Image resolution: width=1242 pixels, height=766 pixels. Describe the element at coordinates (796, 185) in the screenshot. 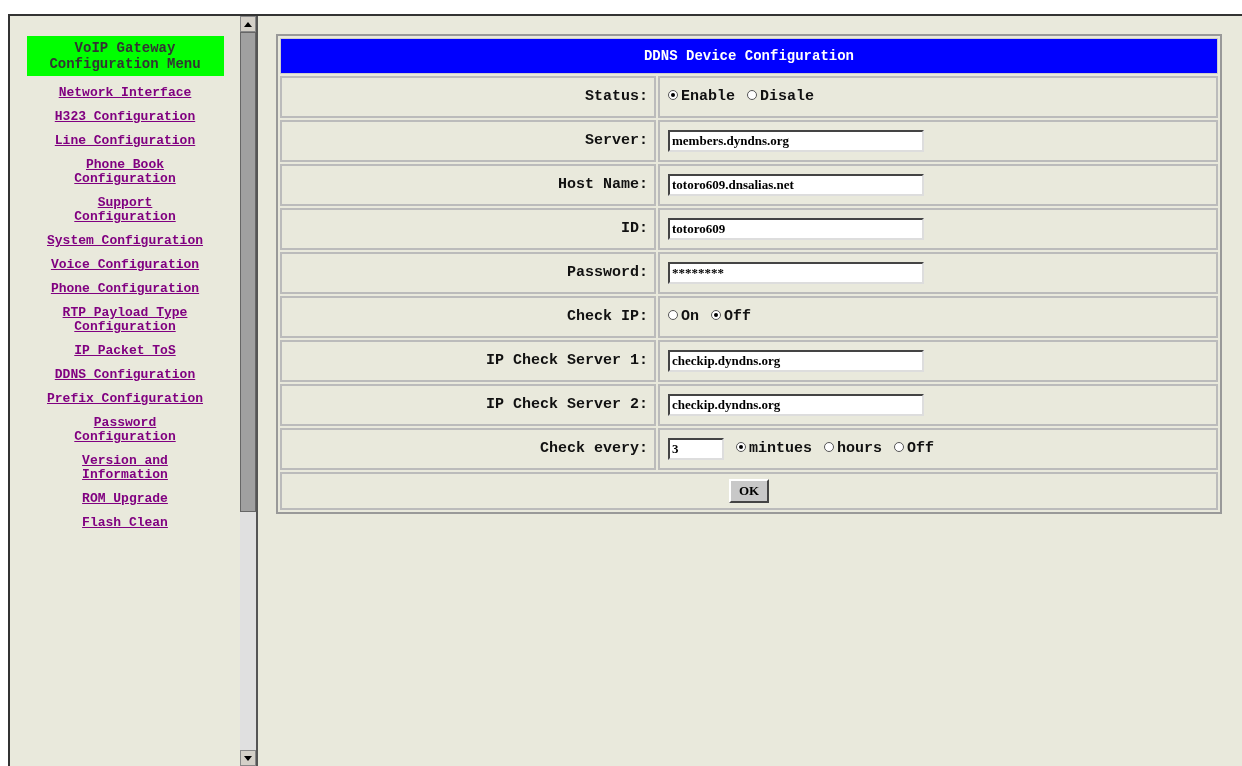

I see `input-field: totoro609.dnsalias.net` at that location.